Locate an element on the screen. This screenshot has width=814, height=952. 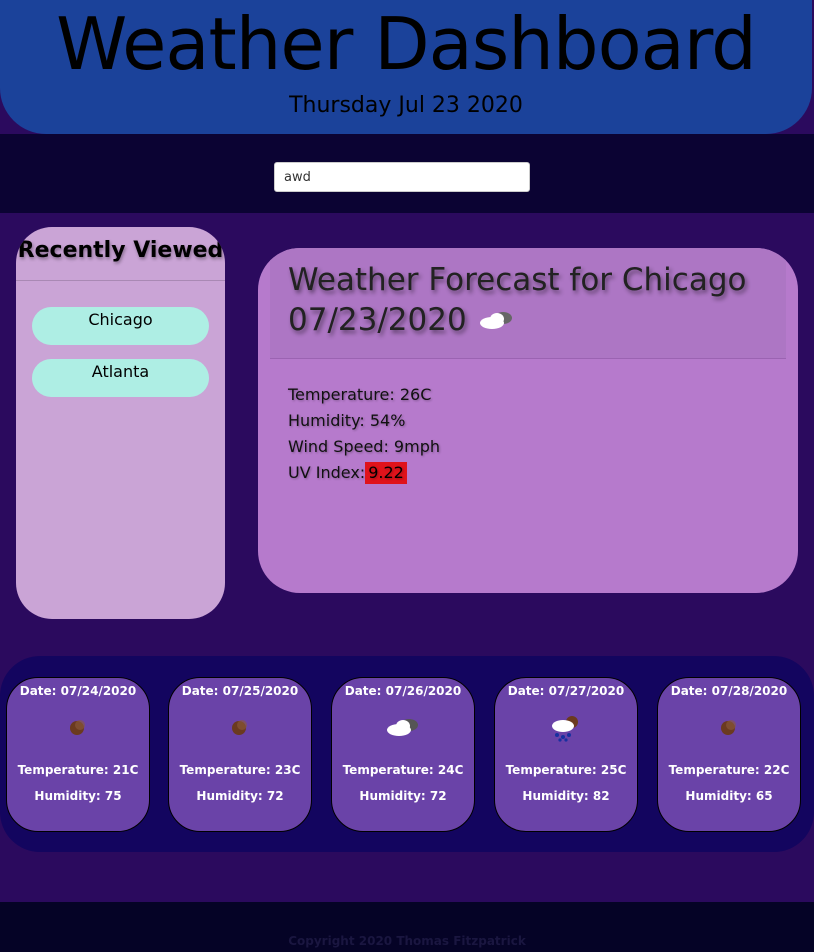
forecast-date: Date: 07/27/2020 is located at coordinates (566, 691).